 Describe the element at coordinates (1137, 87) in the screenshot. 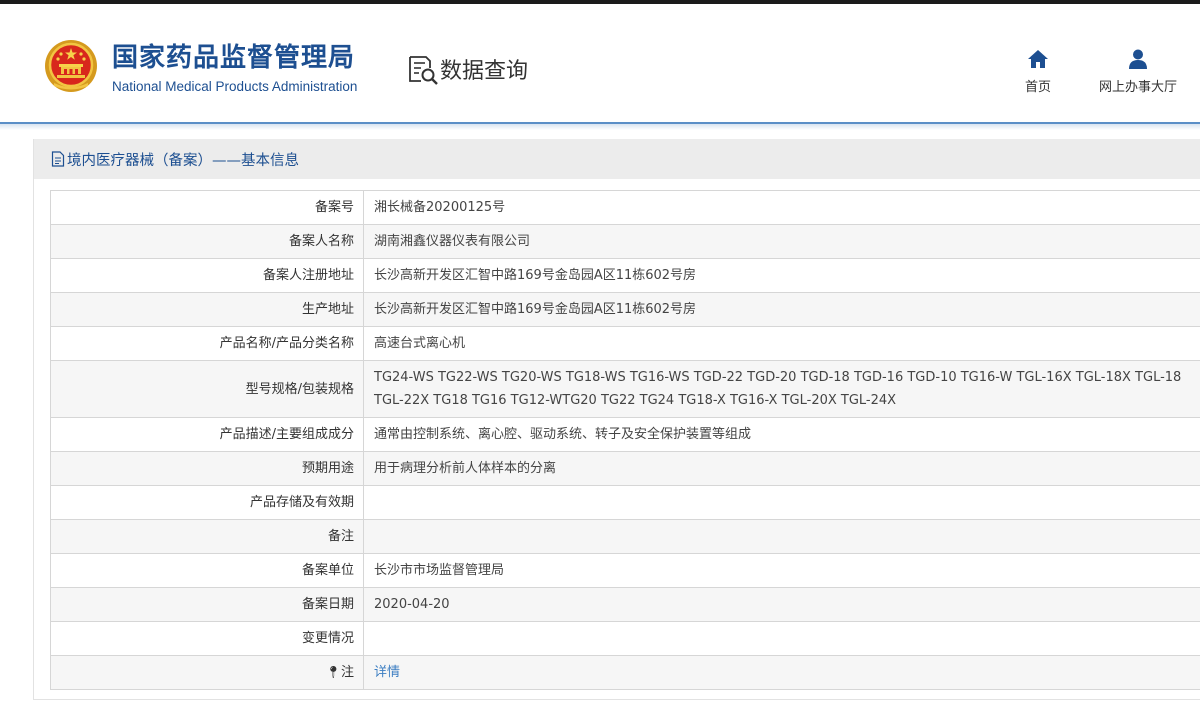

I see `nav-online-hall-label: 网上办事大厅` at that location.